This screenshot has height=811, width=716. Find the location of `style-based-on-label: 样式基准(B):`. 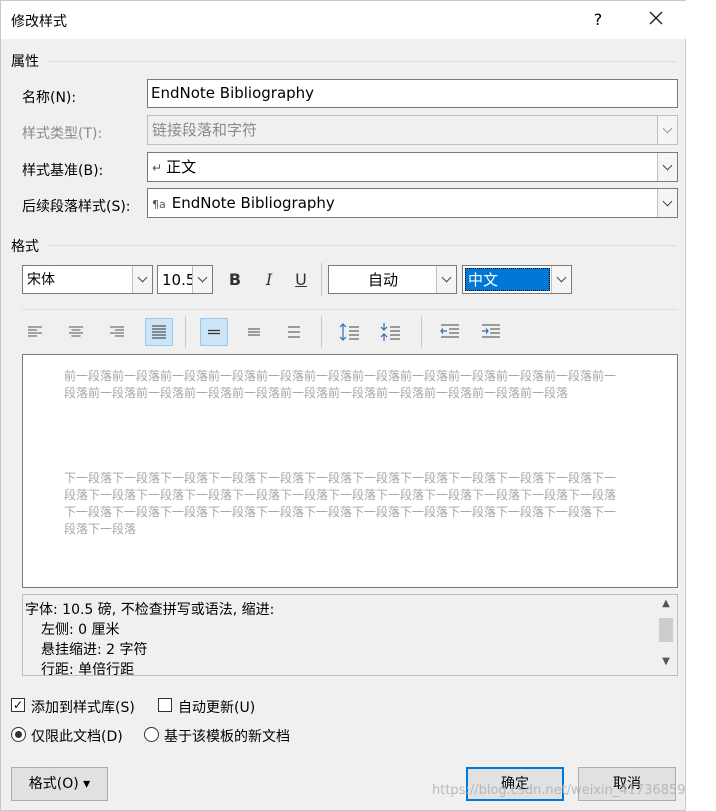

style-based-on-label: 样式基准(B): is located at coordinates (63, 171).